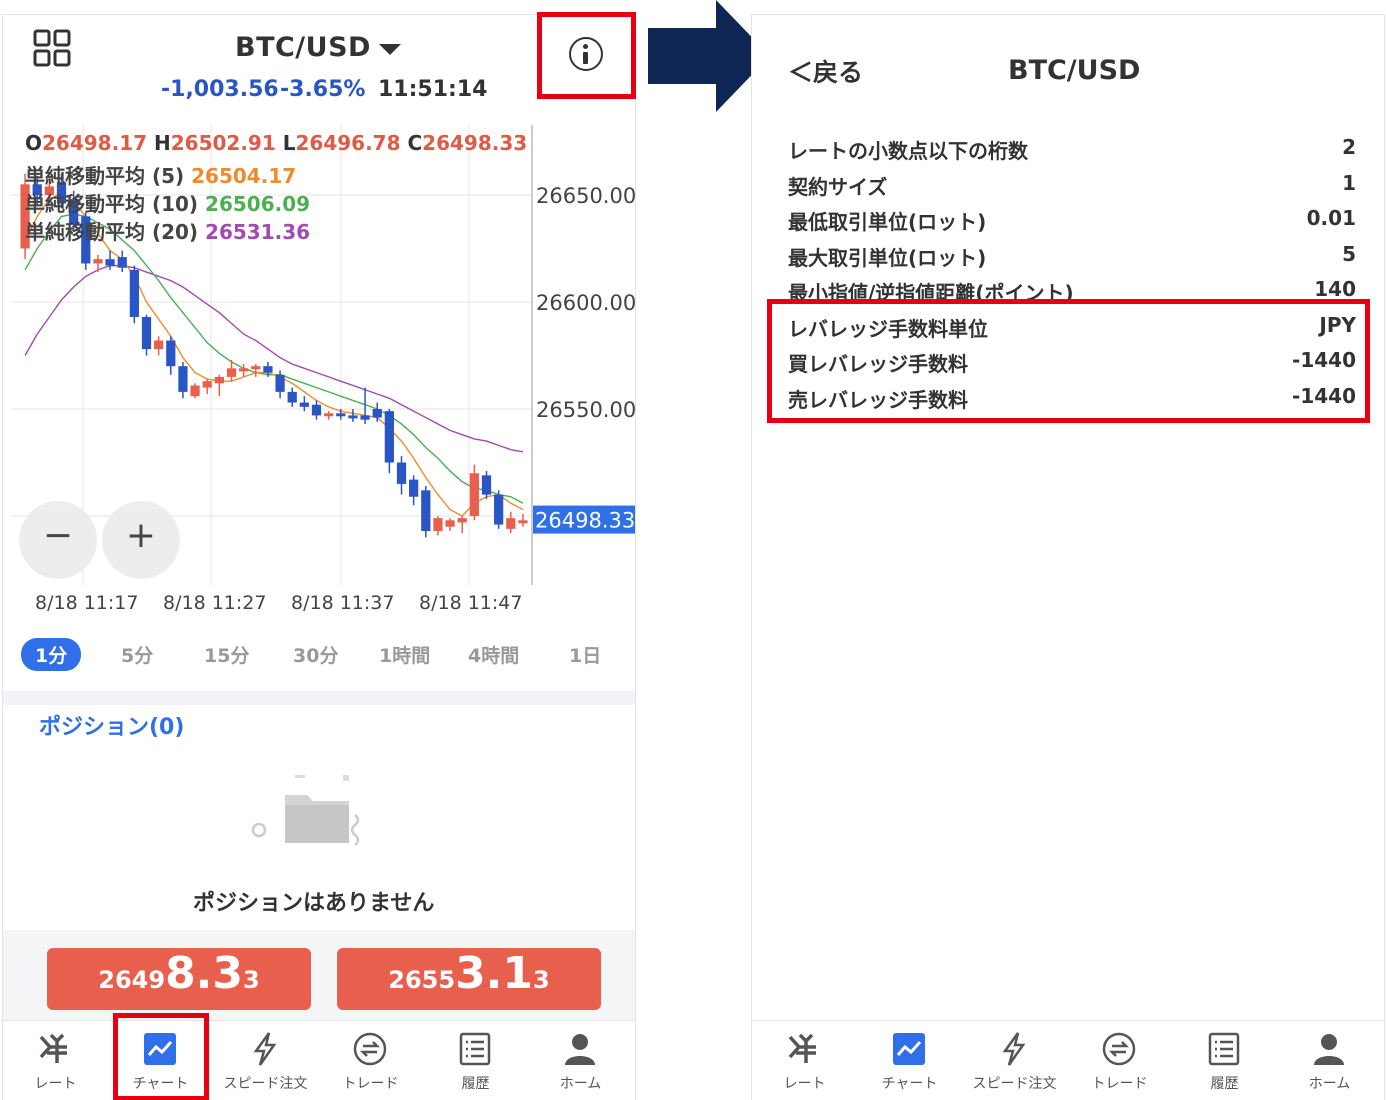 The image size is (1386, 1100). What do you see at coordinates (802, 1048) in the screenshot?
I see `yen-icon` at bounding box center [802, 1048].